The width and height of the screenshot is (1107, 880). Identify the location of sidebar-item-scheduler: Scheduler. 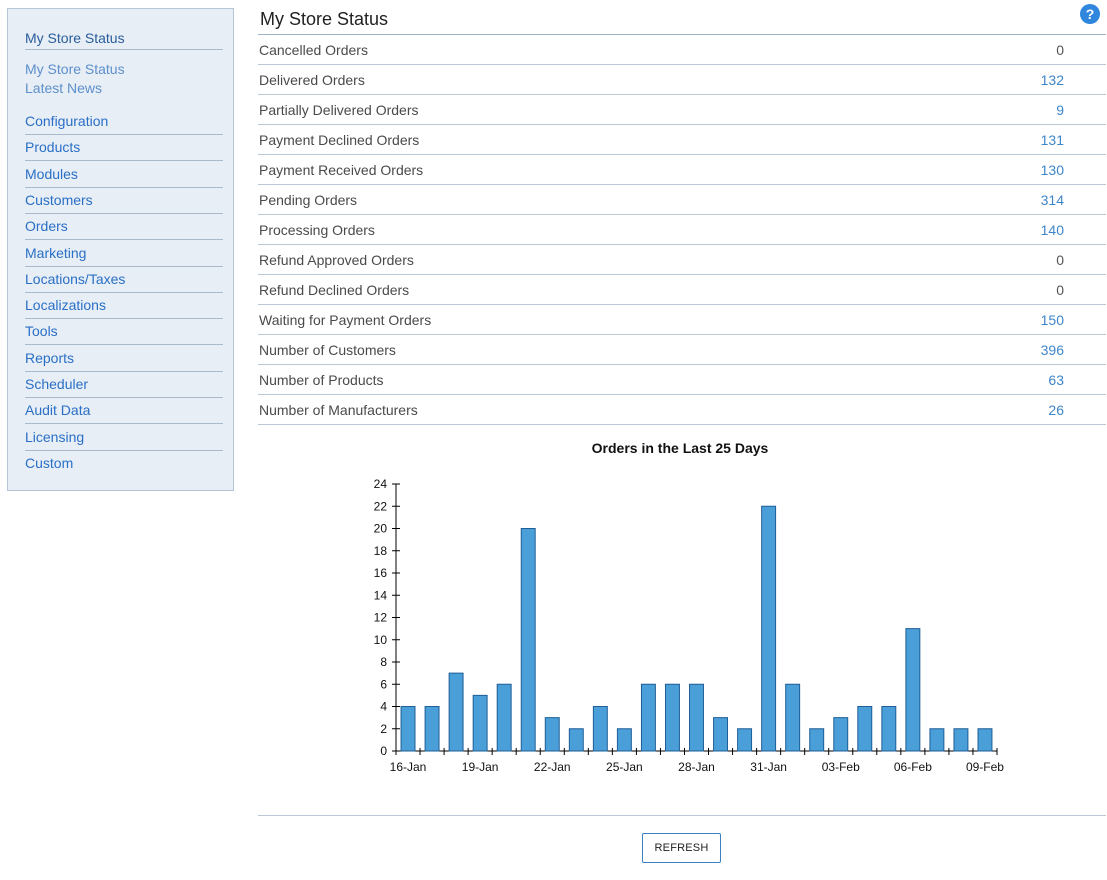
(124, 385).